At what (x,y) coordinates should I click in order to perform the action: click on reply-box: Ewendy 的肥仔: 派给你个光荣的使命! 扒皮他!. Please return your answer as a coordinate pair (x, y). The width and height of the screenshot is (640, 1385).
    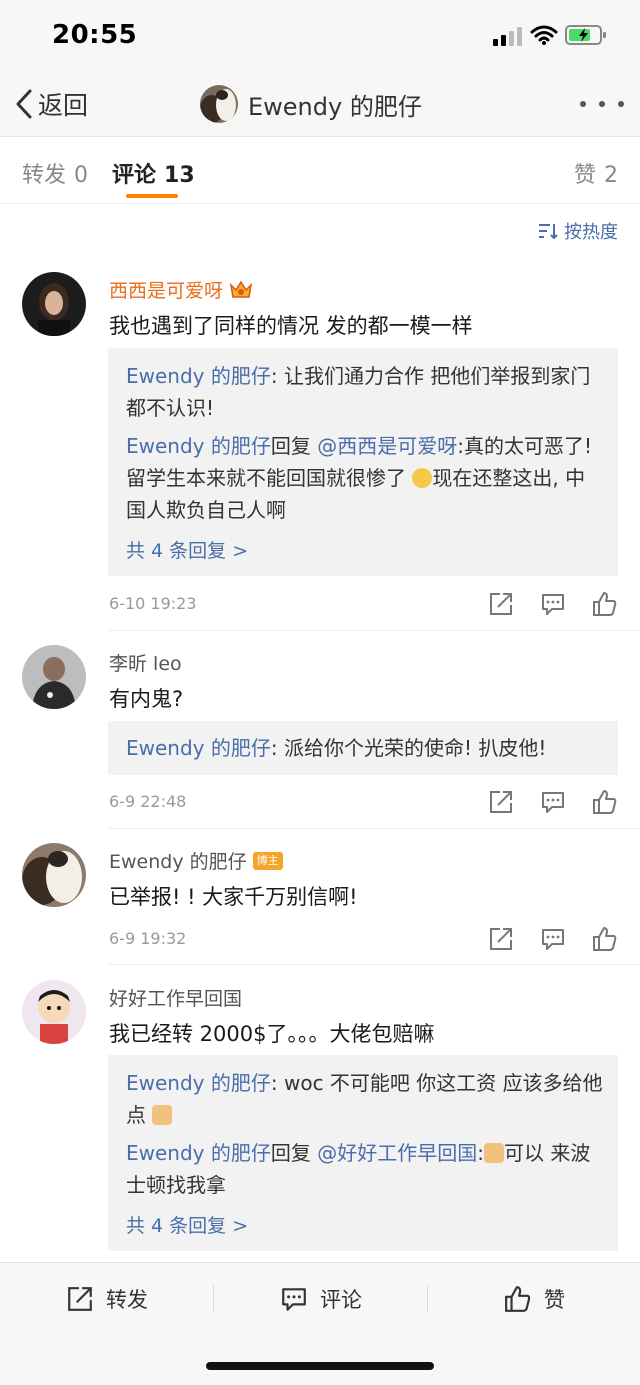
    Looking at the image, I should click on (363, 748).